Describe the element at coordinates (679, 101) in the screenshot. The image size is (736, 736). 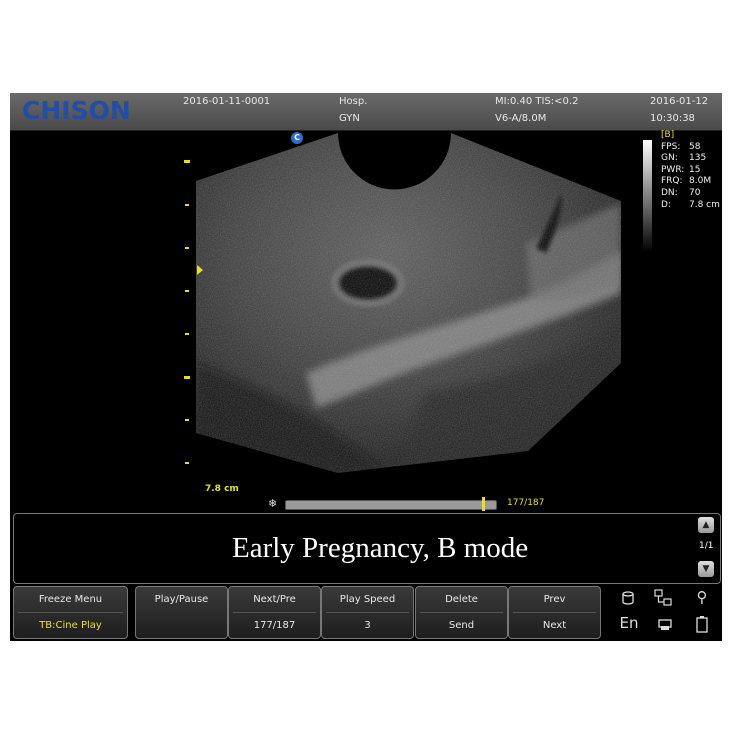
I see `date-label: 2016-01-12` at that location.